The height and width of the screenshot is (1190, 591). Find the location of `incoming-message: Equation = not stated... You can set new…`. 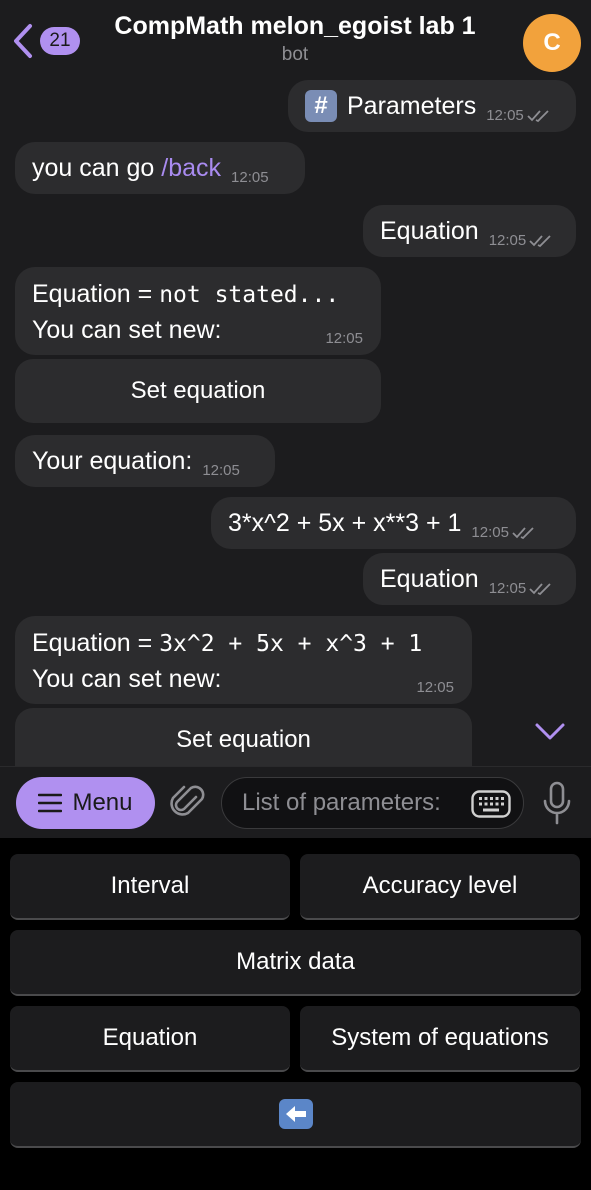

incoming-message: Equation = not stated... You can set new… is located at coordinates (198, 311).